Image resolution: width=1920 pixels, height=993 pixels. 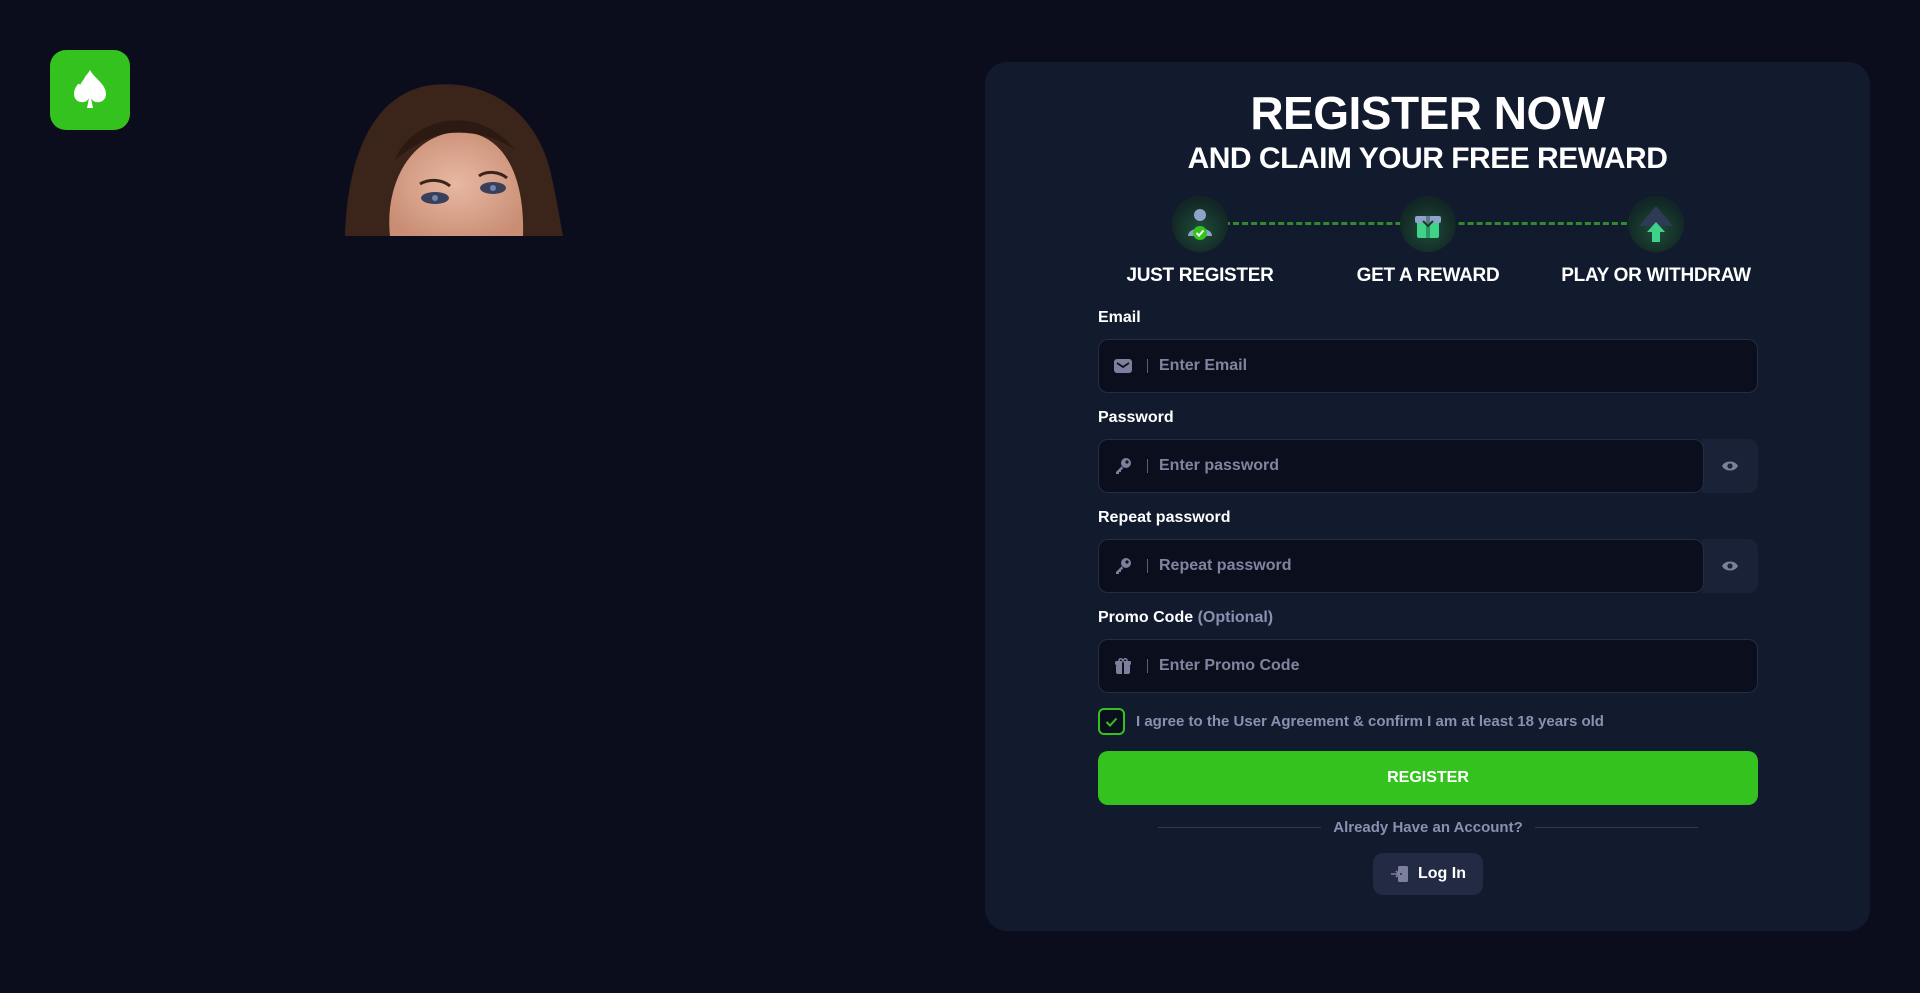 What do you see at coordinates (1235, 617) in the screenshot?
I see `promo-optional-text: (Optional)` at bounding box center [1235, 617].